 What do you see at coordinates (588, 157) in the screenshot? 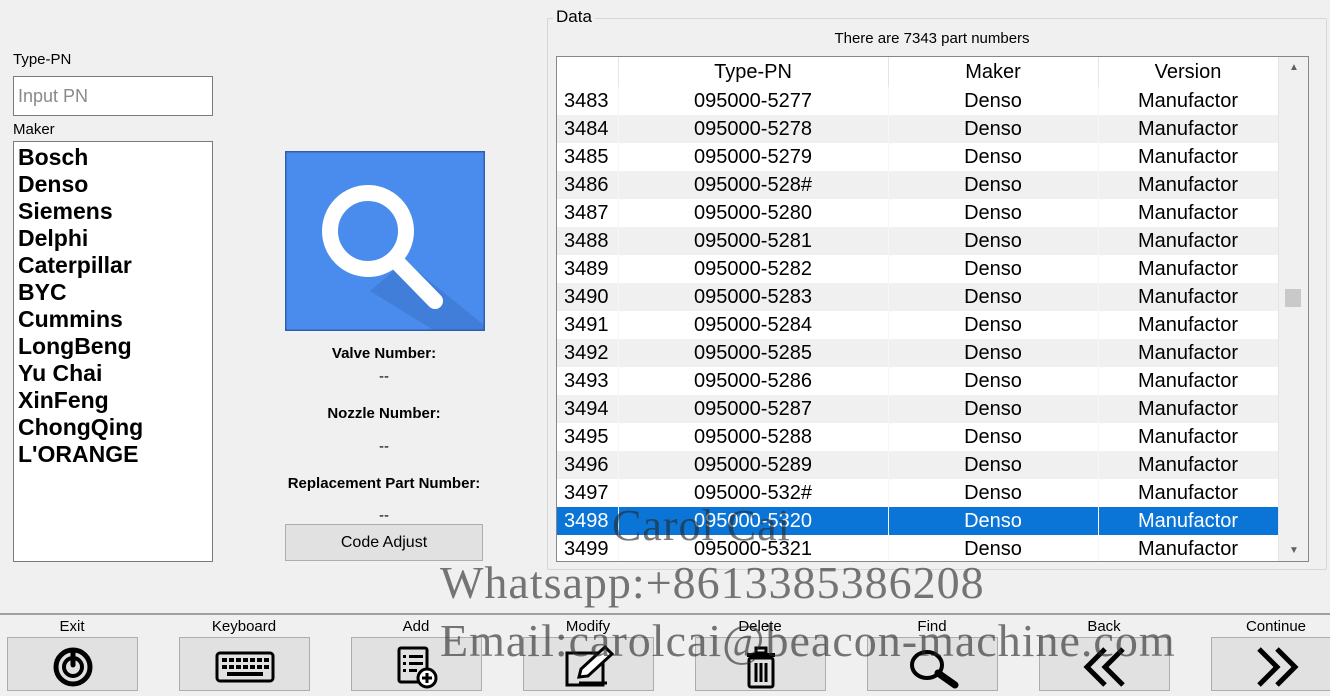
I see `cell-index: 3485` at bounding box center [588, 157].